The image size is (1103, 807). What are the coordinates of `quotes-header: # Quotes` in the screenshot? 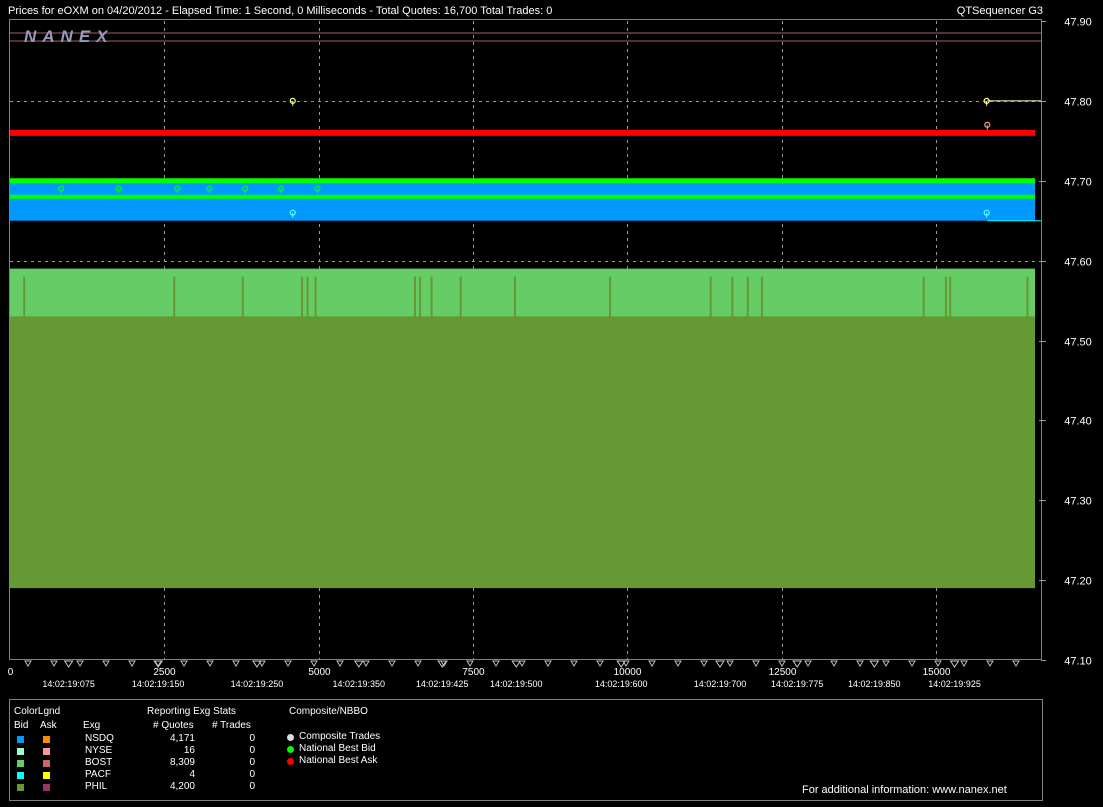 It's located at (173, 725).